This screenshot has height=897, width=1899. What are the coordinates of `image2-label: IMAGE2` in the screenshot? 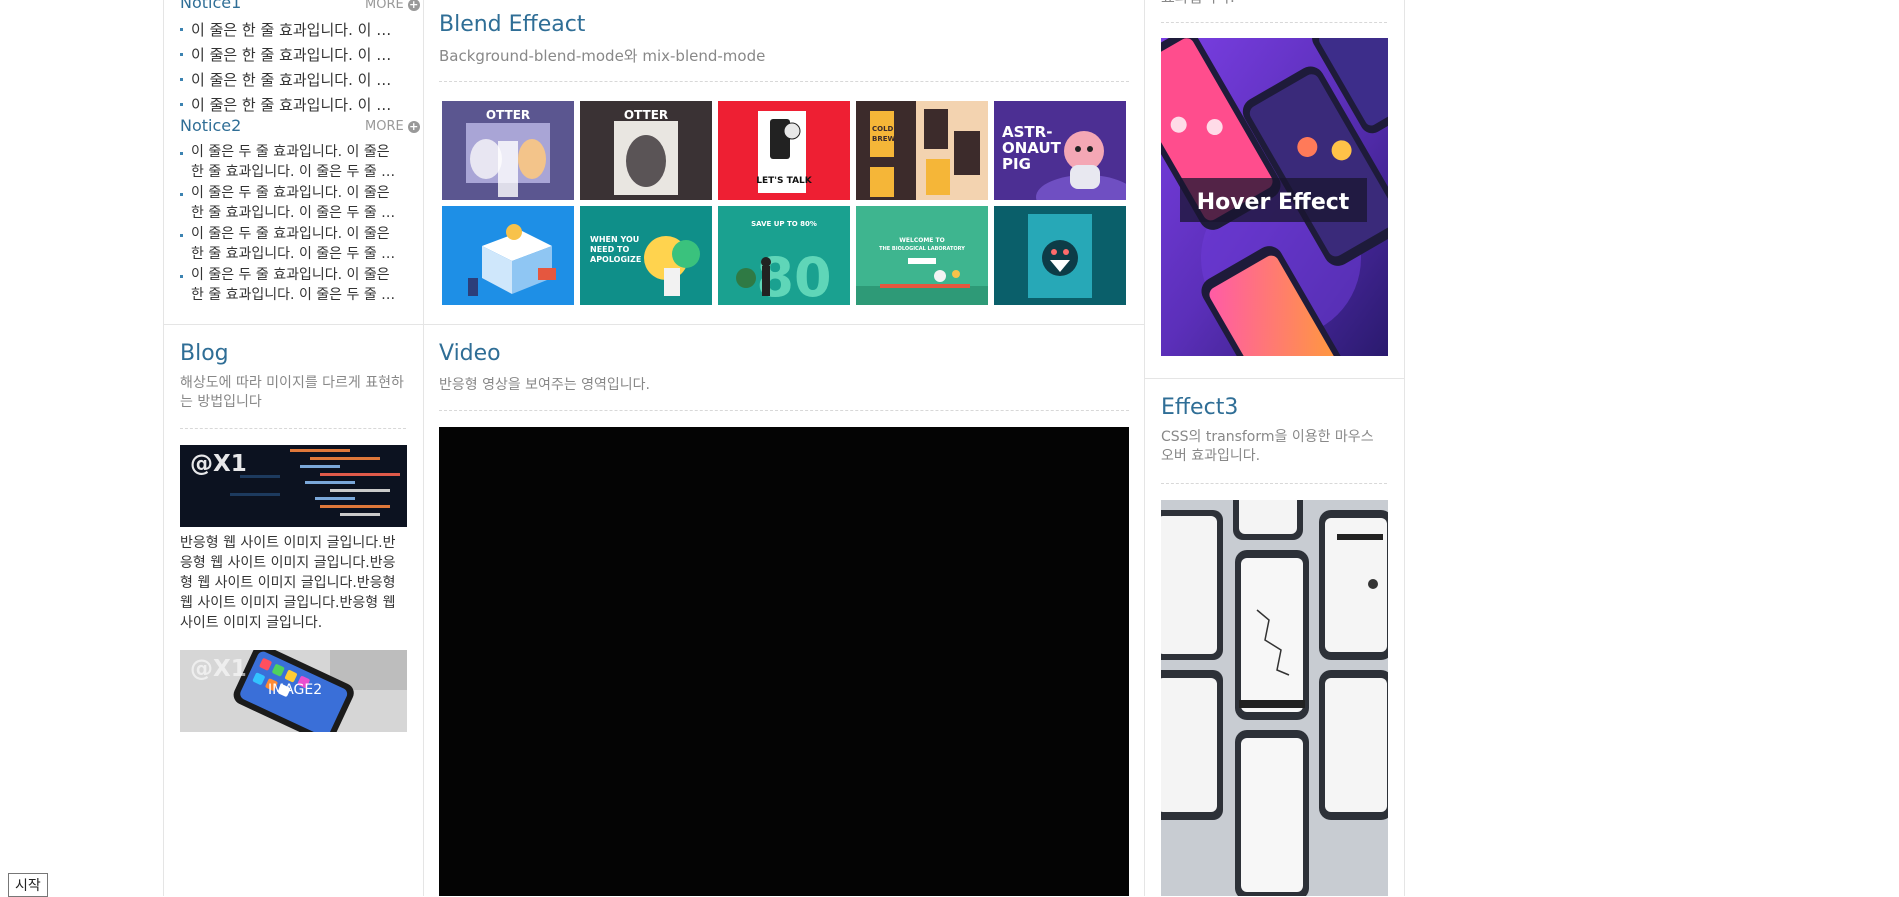 It's located at (295, 690).